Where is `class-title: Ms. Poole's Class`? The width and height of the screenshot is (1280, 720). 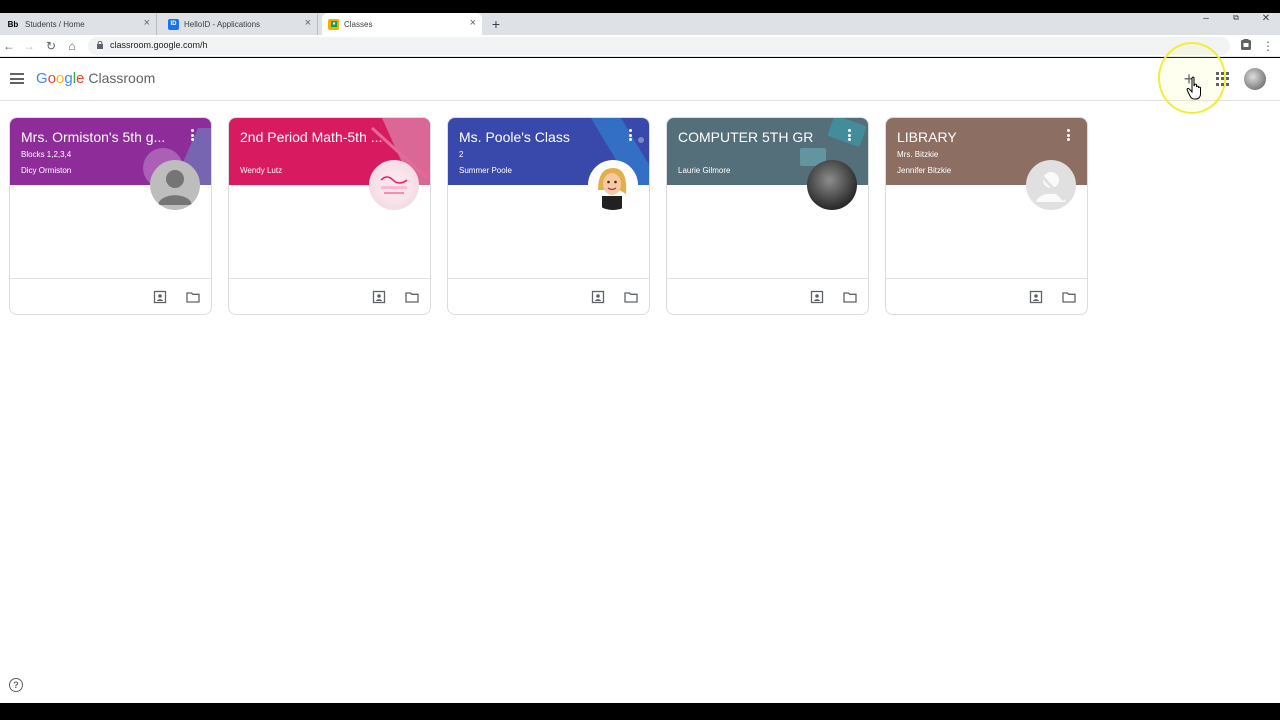
class-title: Ms. Poole's Class is located at coordinates (539, 137).